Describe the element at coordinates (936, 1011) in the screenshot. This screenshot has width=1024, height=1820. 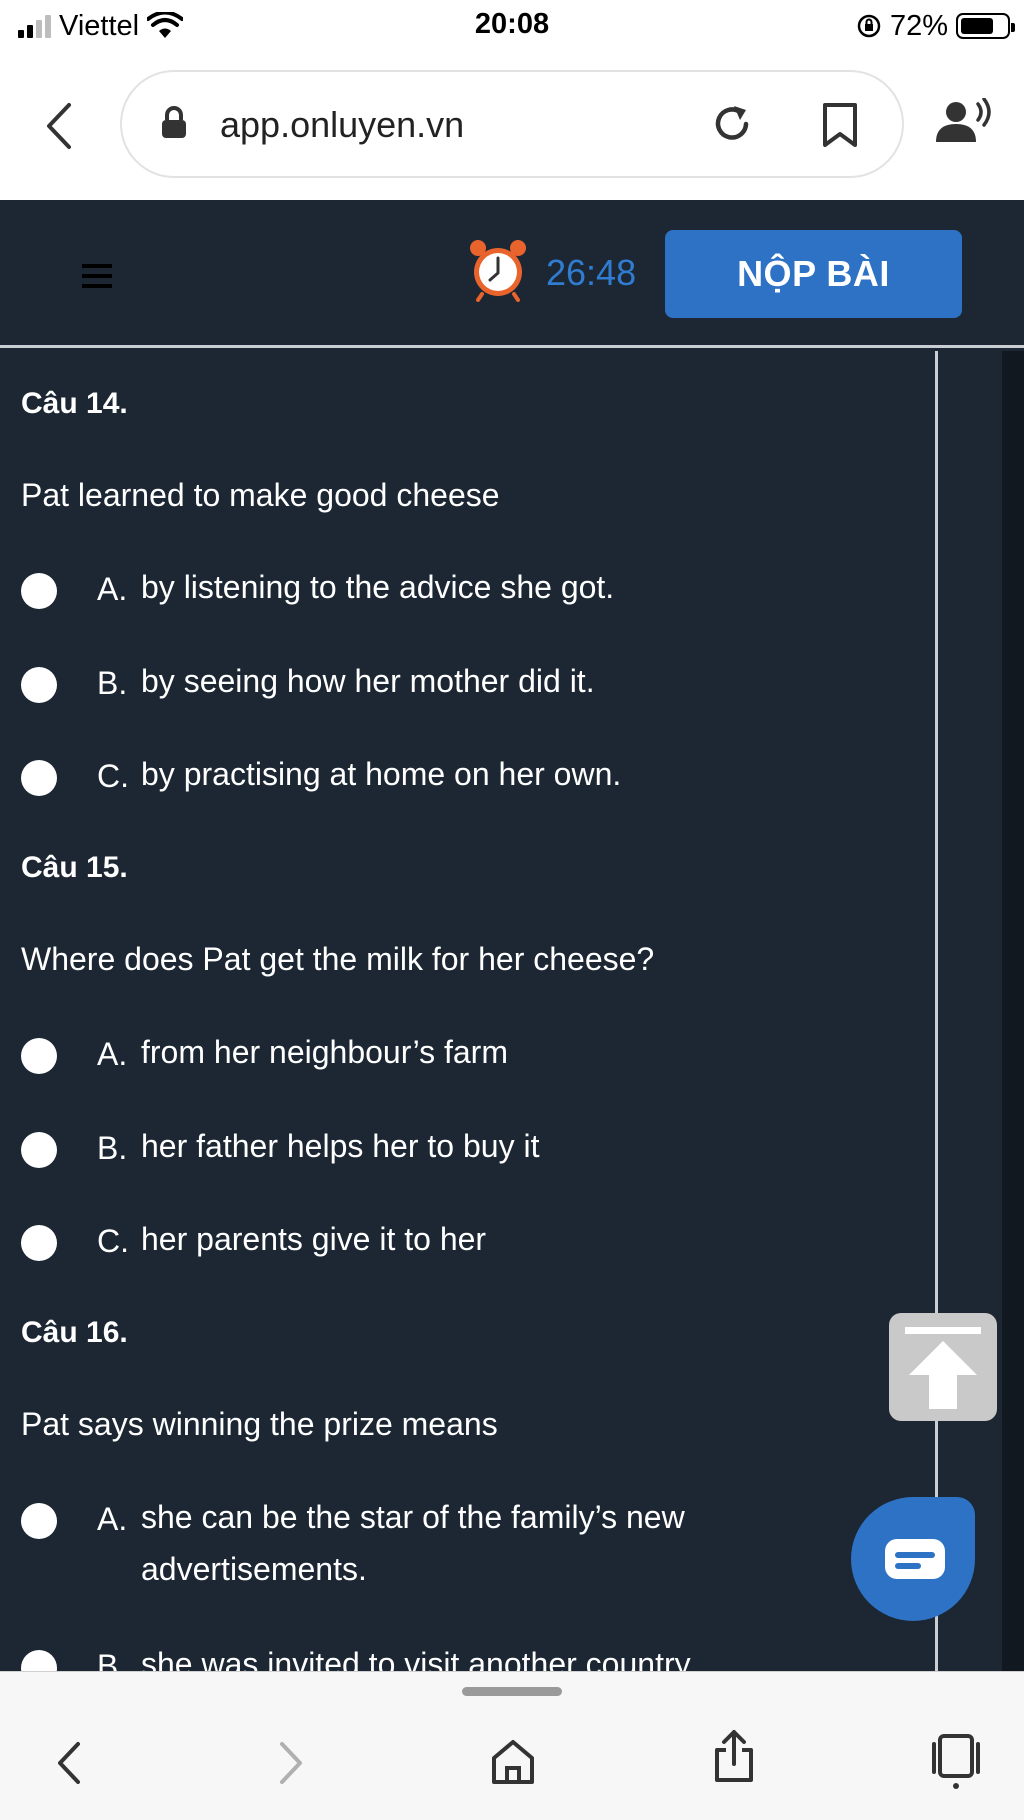
I see `content-divider` at that location.